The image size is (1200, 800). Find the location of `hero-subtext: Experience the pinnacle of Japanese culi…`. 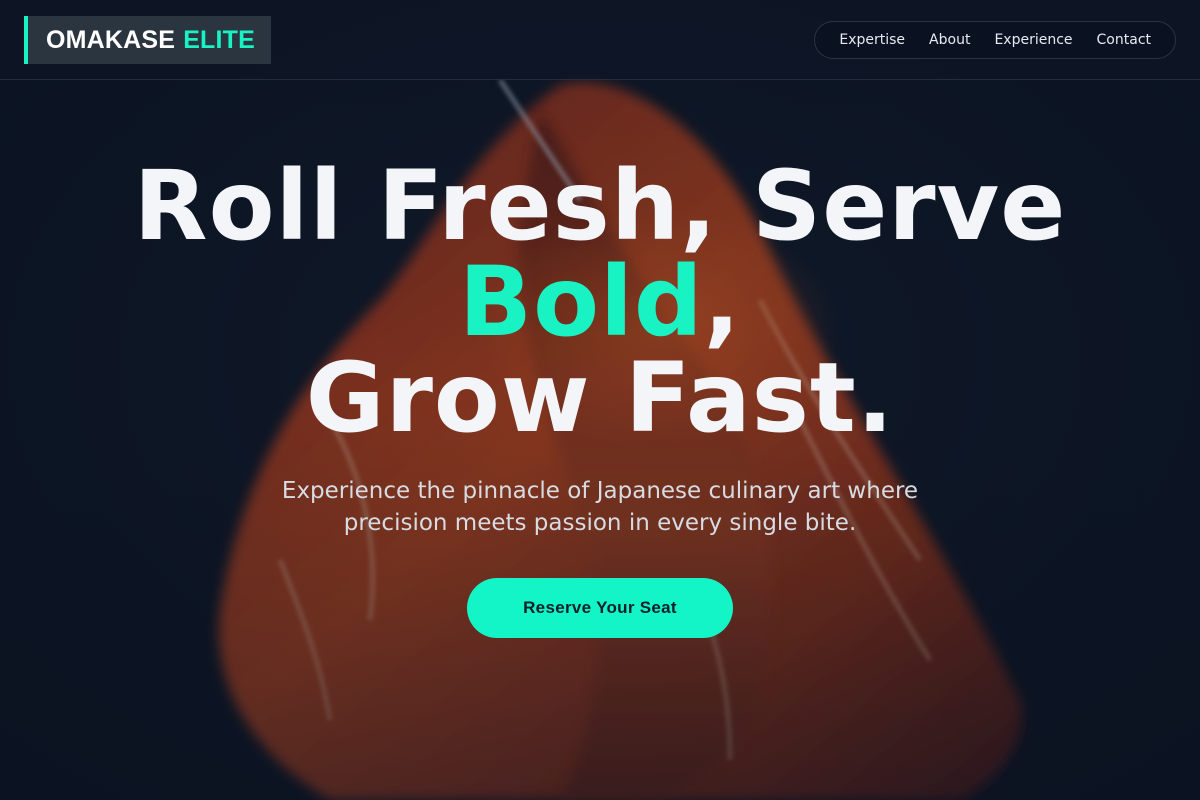

hero-subtext: Experience the pinnacle of Japanese culi… is located at coordinates (600, 507).